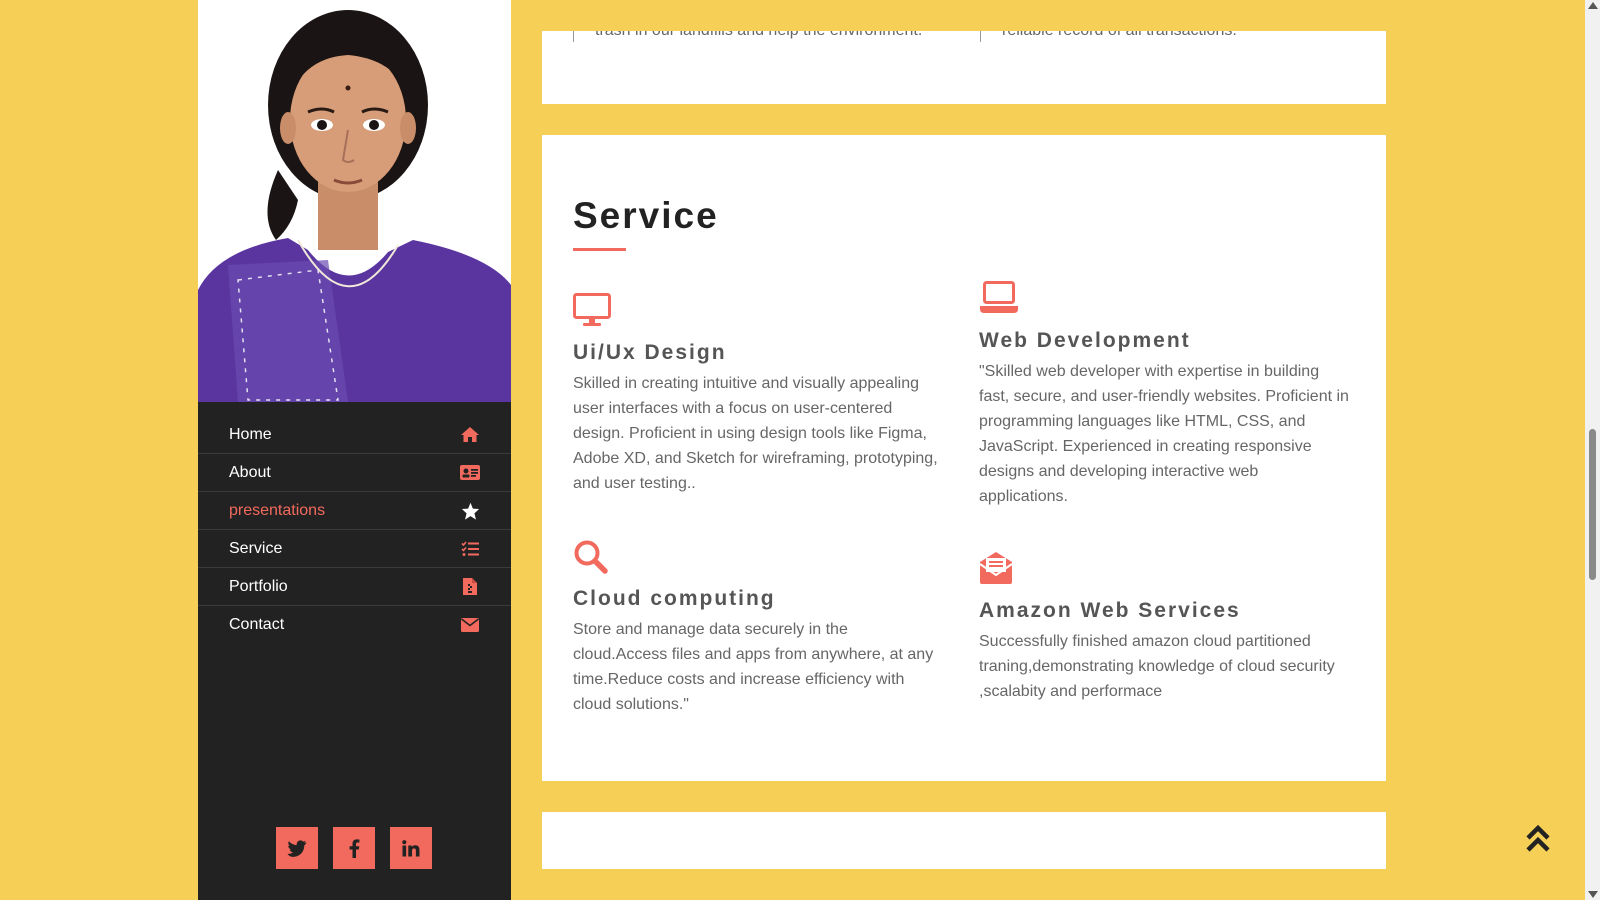  I want to click on social-links, so click(354, 848).